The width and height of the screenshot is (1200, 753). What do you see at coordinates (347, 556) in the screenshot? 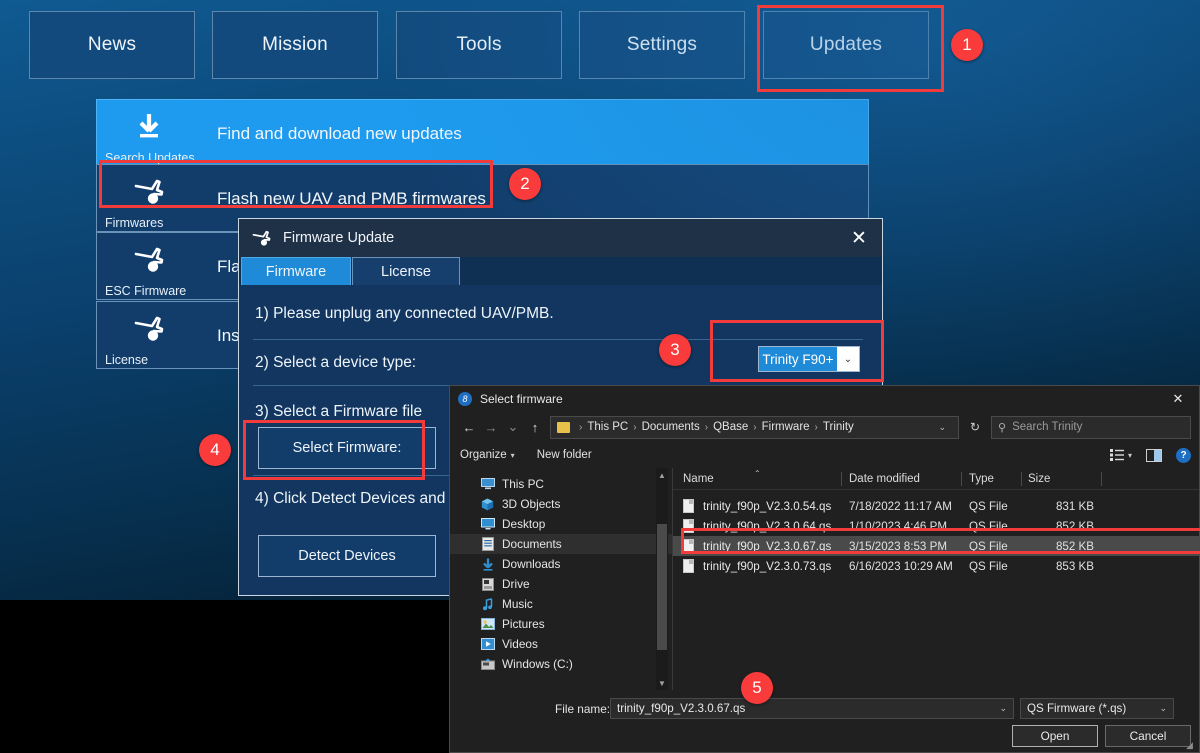
I see `detect-devices-button: Detect Devices` at bounding box center [347, 556].